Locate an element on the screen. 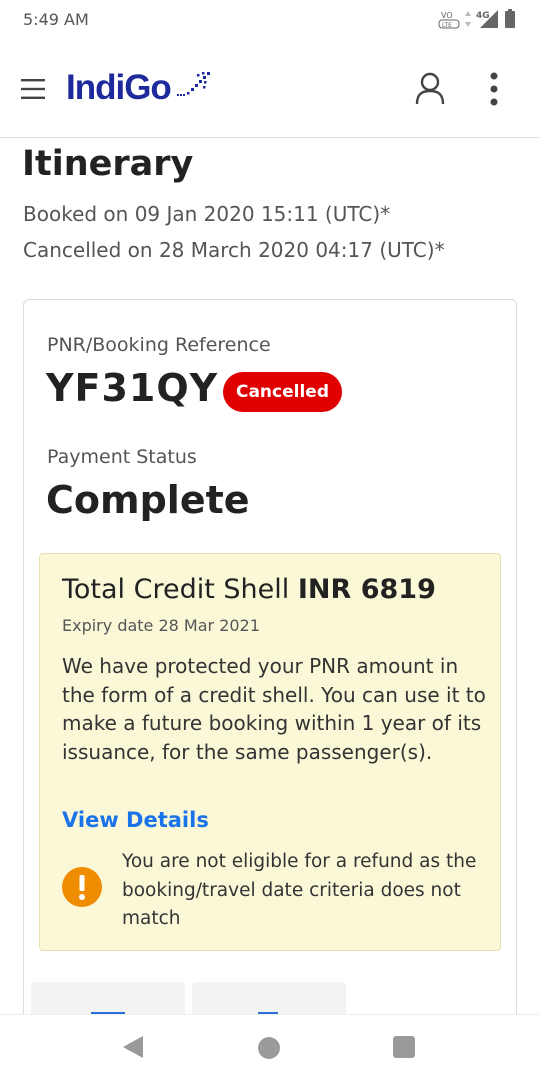 The image size is (540, 1080). plane-logo-icon is located at coordinates (193, 84).